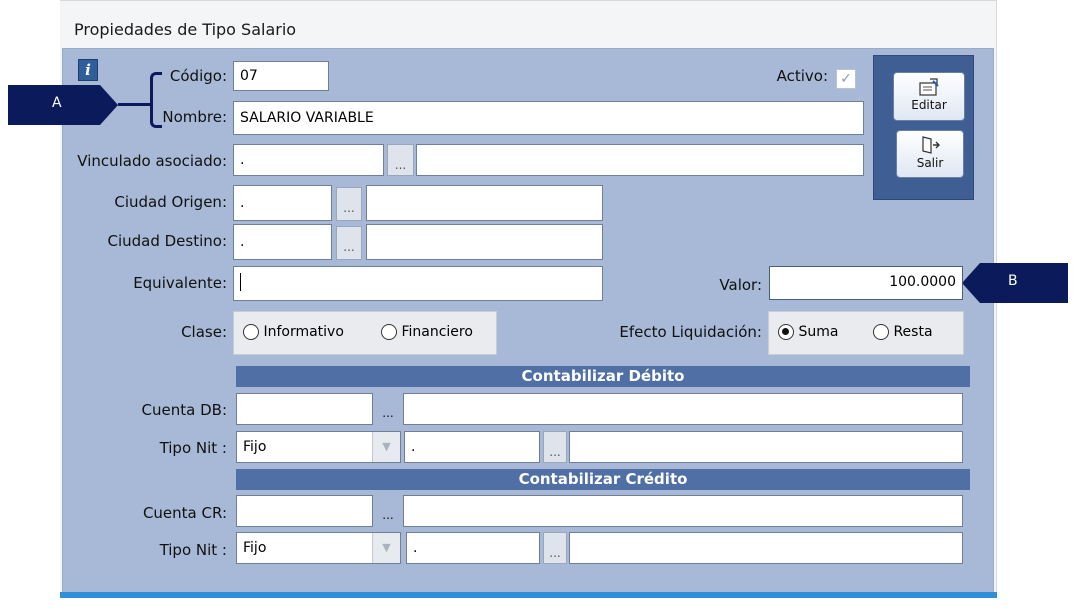 This screenshot has width=1075, height=608. I want to click on vinculado-desc-field, so click(640, 160).